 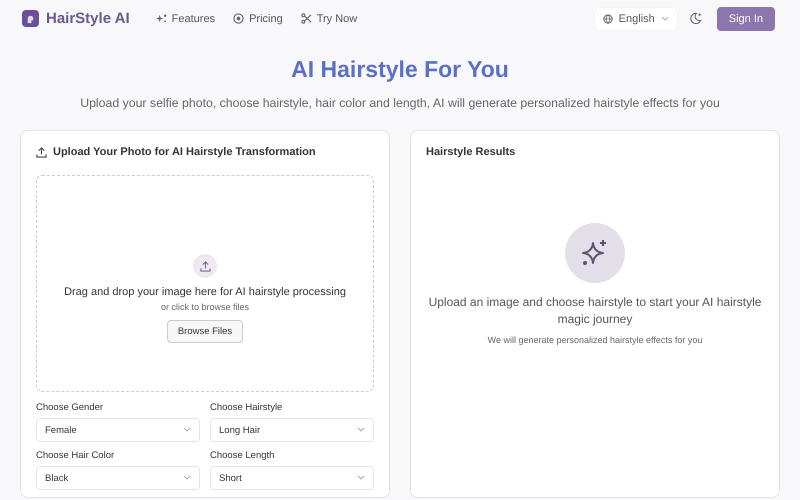 What do you see at coordinates (184, 152) in the screenshot?
I see `card-title: Upload Your Photo for AI Hairstyle Transformation` at bounding box center [184, 152].